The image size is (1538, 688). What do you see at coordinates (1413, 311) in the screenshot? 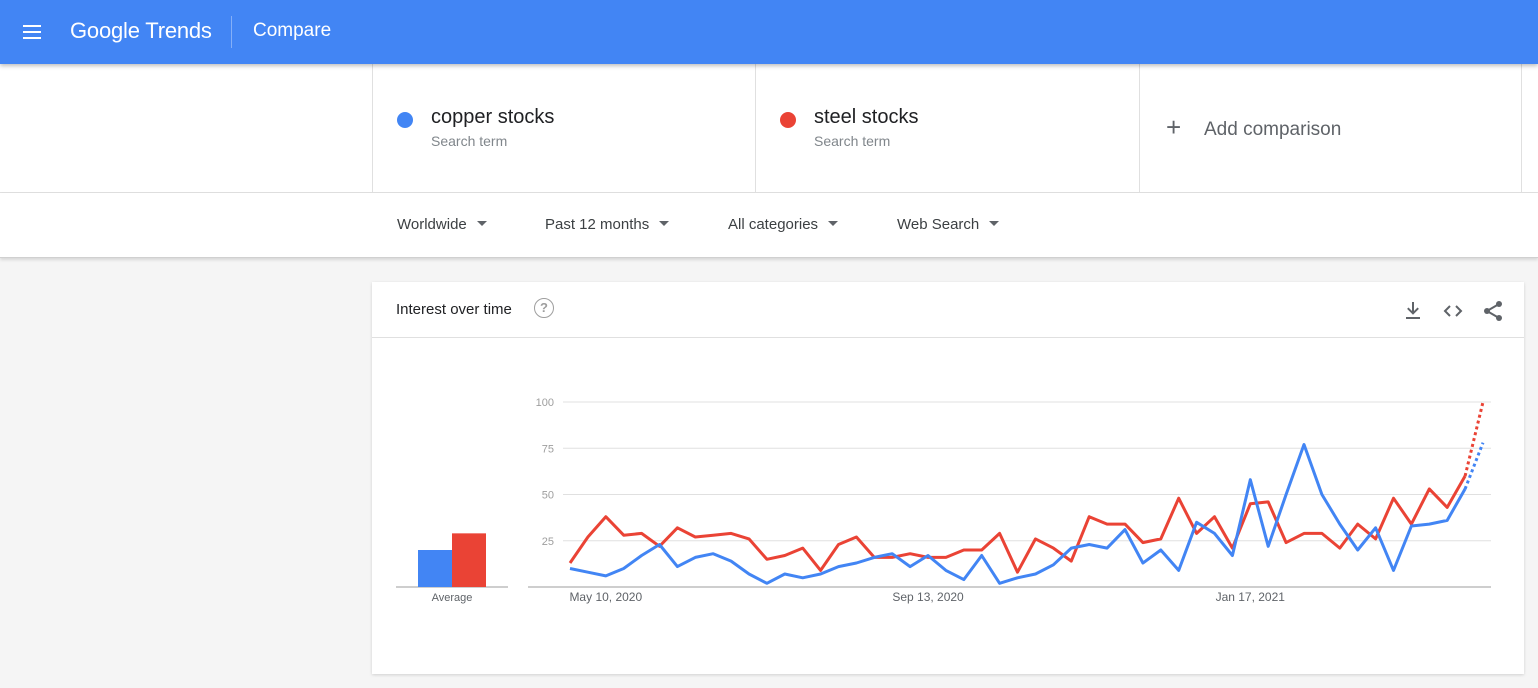
I see `download-icon` at bounding box center [1413, 311].